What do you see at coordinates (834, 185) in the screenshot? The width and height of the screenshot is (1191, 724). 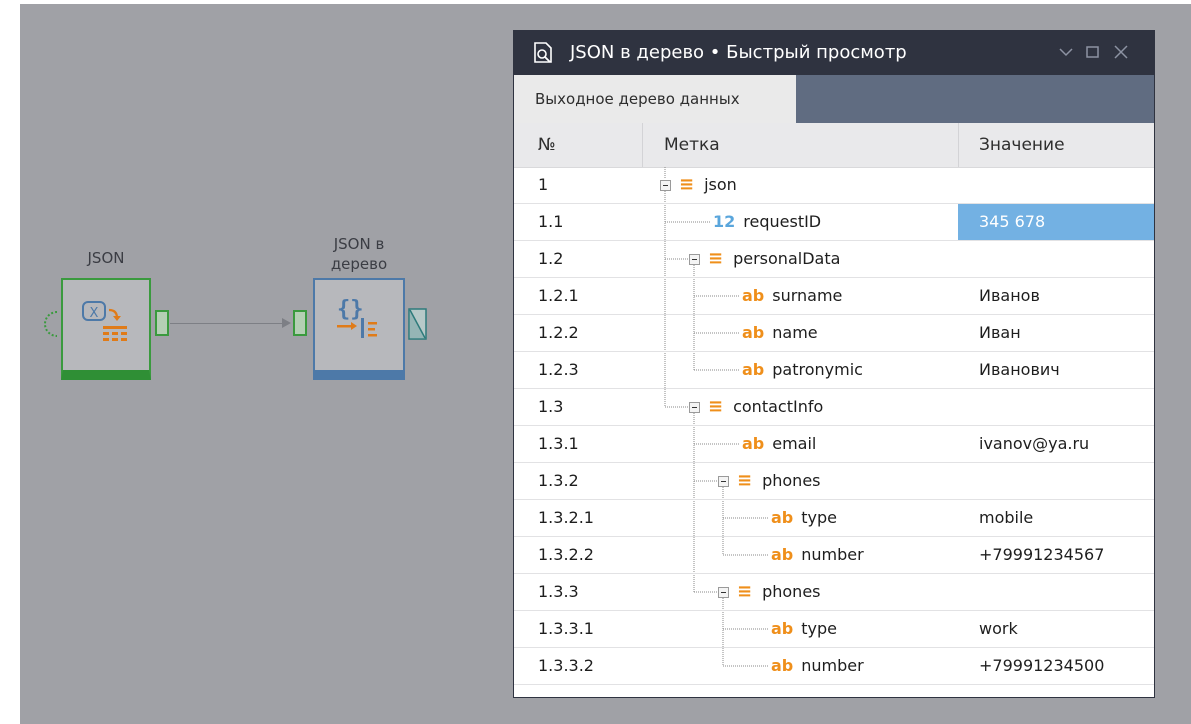 I see `table-row: 1 ≡ json` at bounding box center [834, 185].